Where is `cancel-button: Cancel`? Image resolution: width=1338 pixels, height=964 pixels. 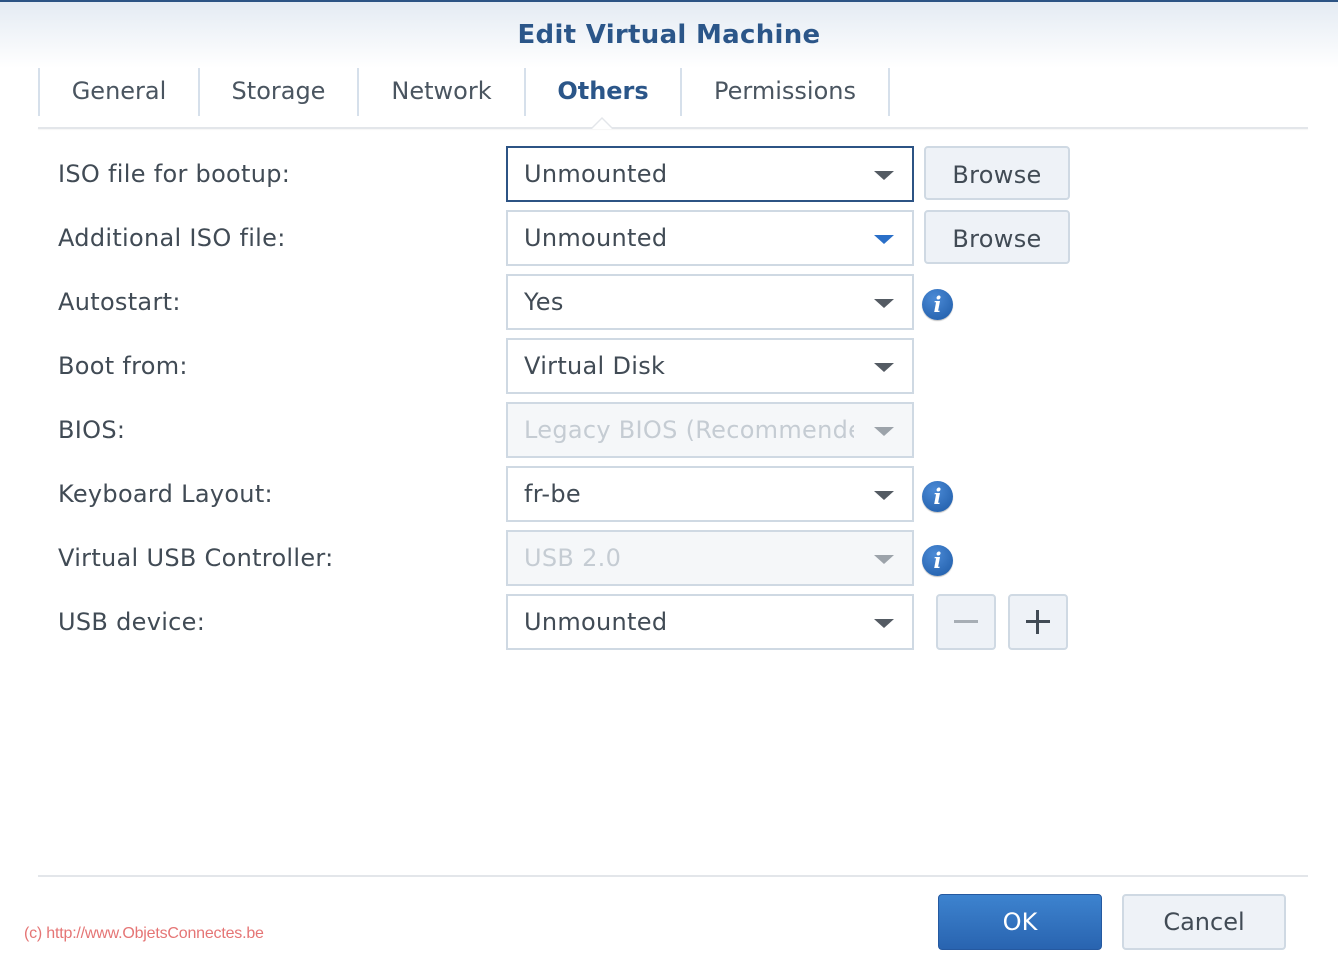
cancel-button: Cancel is located at coordinates (1204, 922).